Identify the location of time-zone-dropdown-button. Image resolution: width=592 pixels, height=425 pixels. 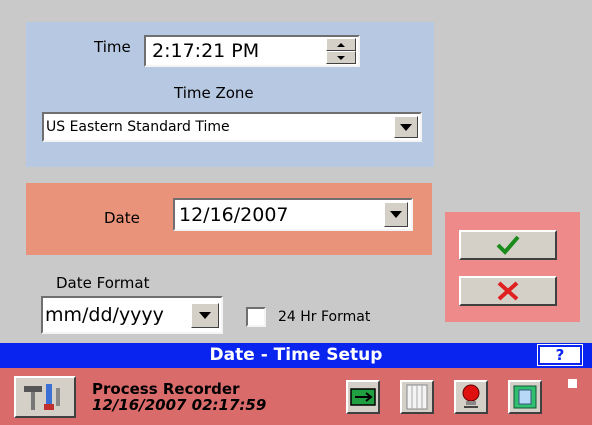
(406, 127).